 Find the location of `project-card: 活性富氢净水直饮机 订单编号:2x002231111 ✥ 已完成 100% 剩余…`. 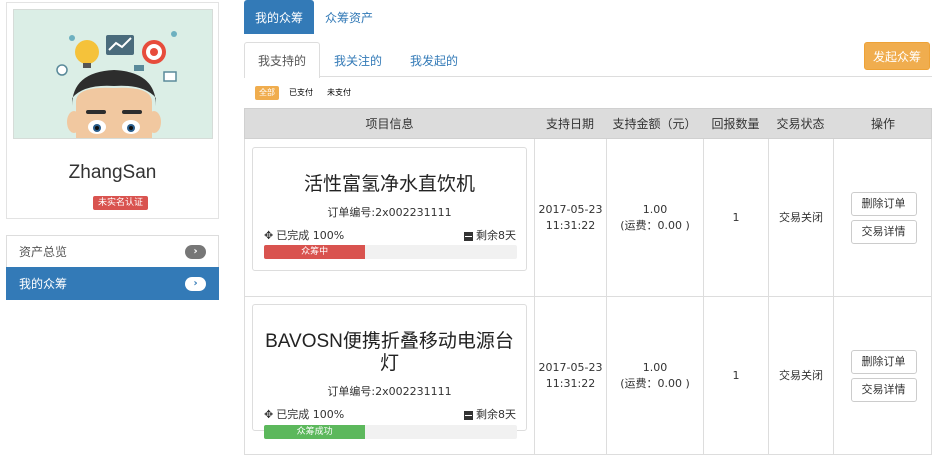

project-card: 活性富氢净水直饮机 订单编号:2x002231111 ✥ 已完成 100% 剩余… is located at coordinates (389, 209).